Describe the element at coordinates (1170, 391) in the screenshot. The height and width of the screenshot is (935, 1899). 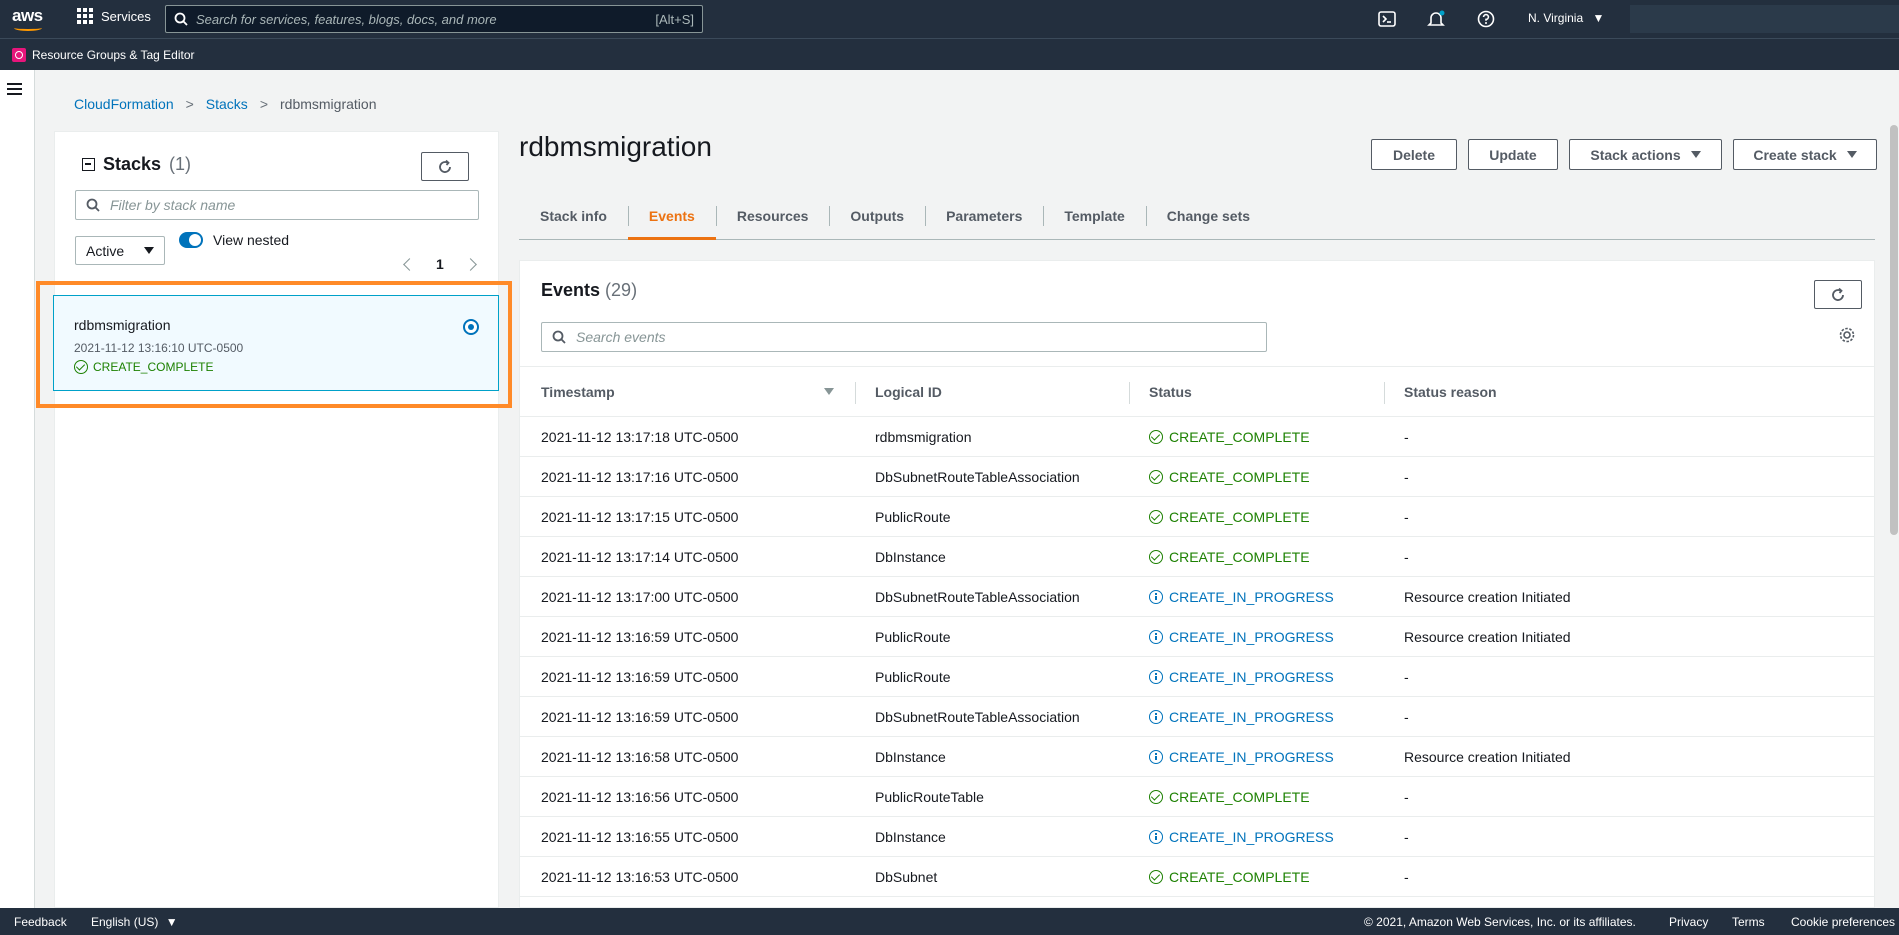
I see `column-status: Status` at that location.